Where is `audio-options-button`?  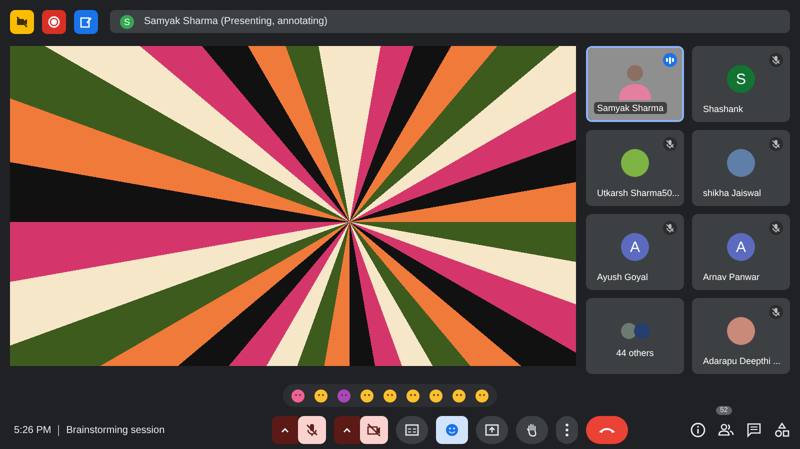 audio-options-button is located at coordinates (285, 430).